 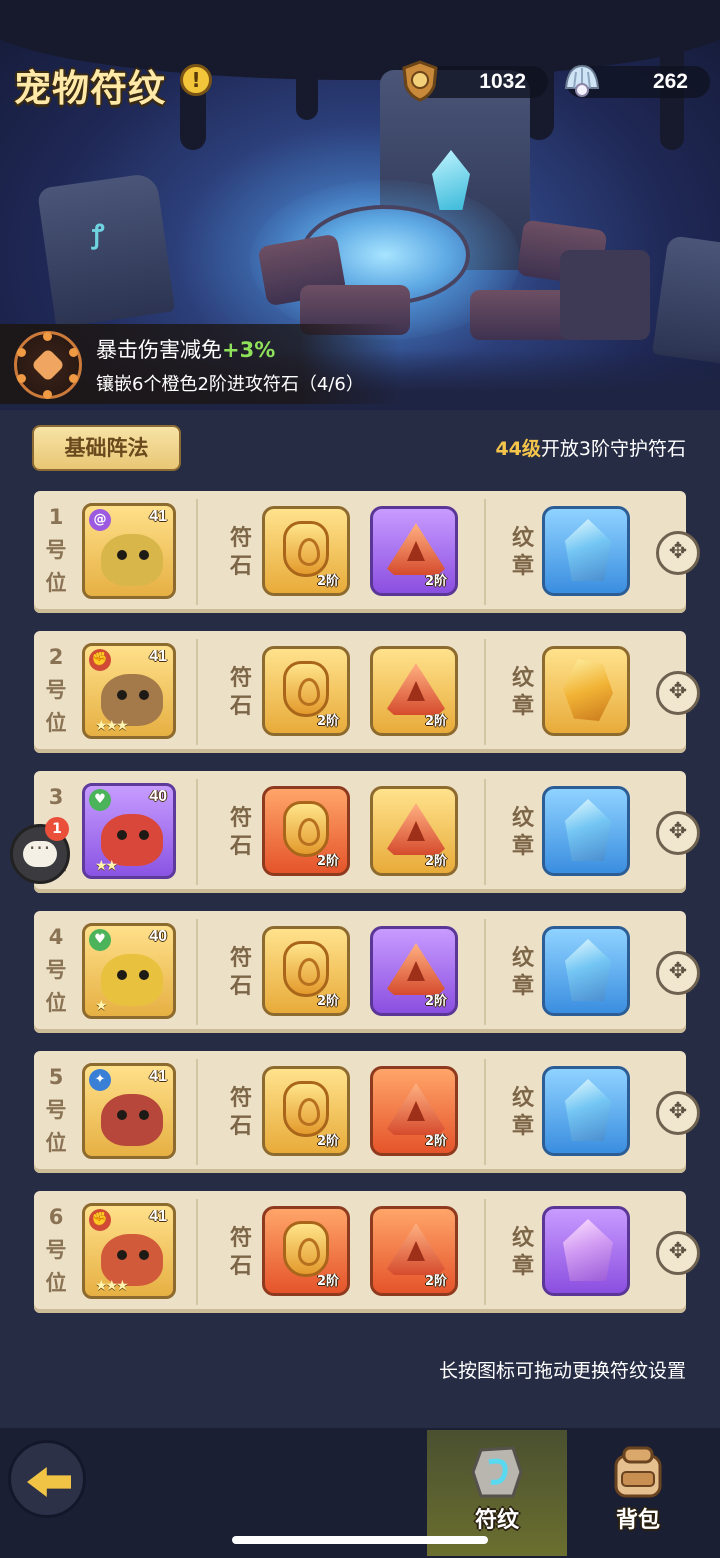 I want to click on currency-pearl: 262, so click(x=637, y=81).